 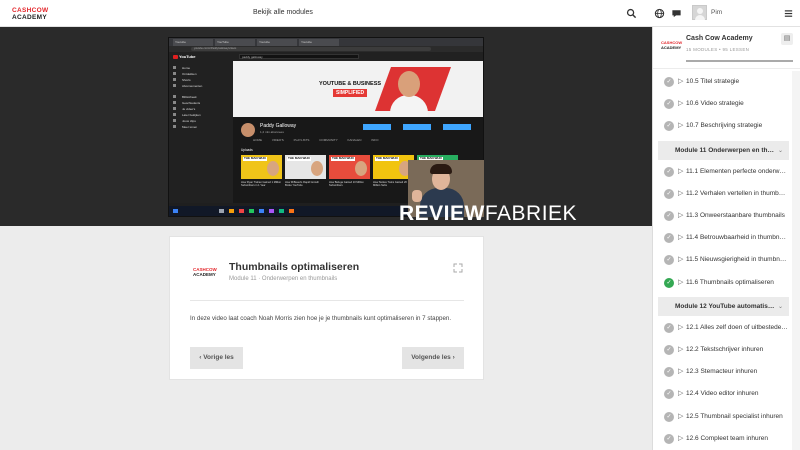 I want to click on lesson-item: ✓ ▷ 12.6 Compleet team inhuren, so click(x=723, y=439).